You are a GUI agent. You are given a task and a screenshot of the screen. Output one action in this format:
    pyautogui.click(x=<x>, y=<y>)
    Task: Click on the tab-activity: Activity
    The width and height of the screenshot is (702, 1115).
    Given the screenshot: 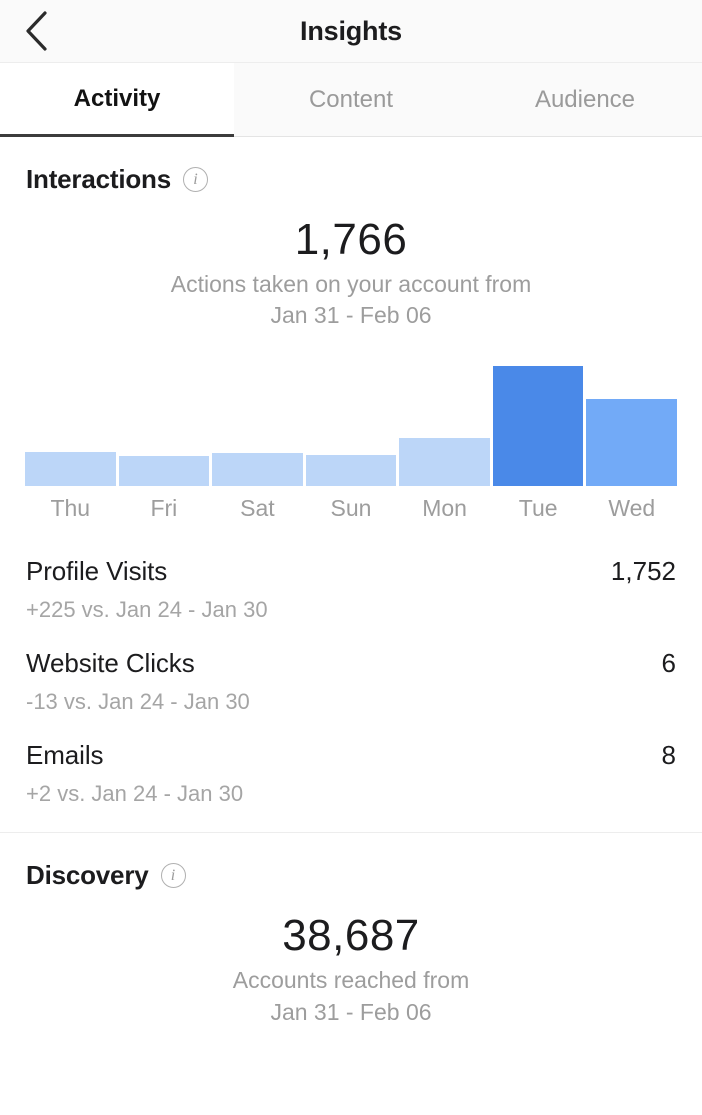 What is the action you would take?
    pyautogui.click(x=117, y=100)
    